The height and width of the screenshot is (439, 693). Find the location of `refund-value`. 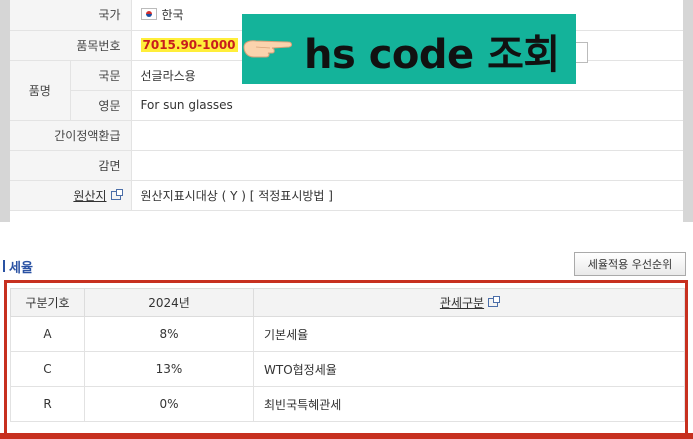

refund-value is located at coordinates (407, 135).